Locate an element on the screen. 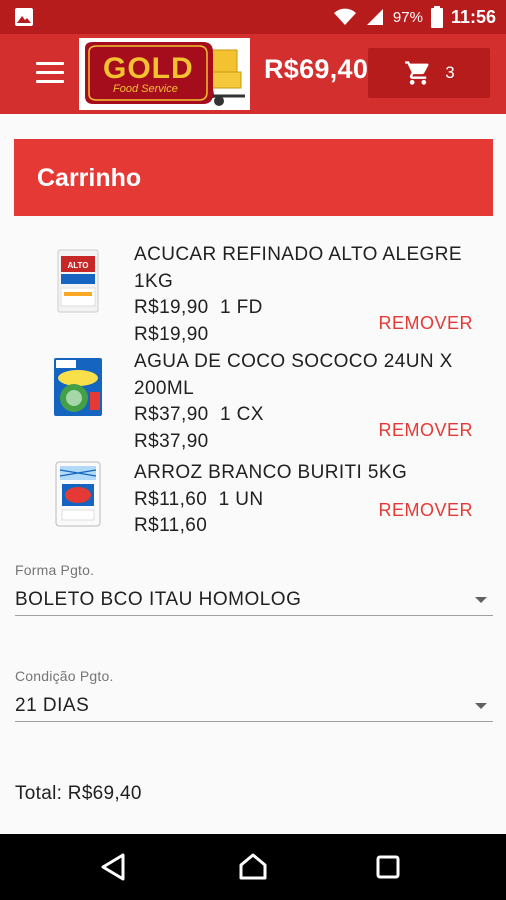 The width and height of the screenshot is (506, 900). gold-food-service-logo: GOLD Food Service is located at coordinates (164, 74).